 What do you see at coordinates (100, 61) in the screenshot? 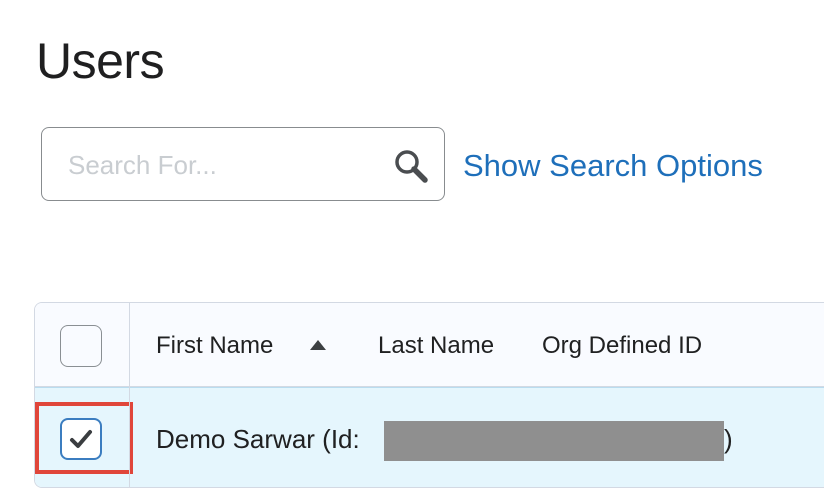
I see `page-title: Users` at bounding box center [100, 61].